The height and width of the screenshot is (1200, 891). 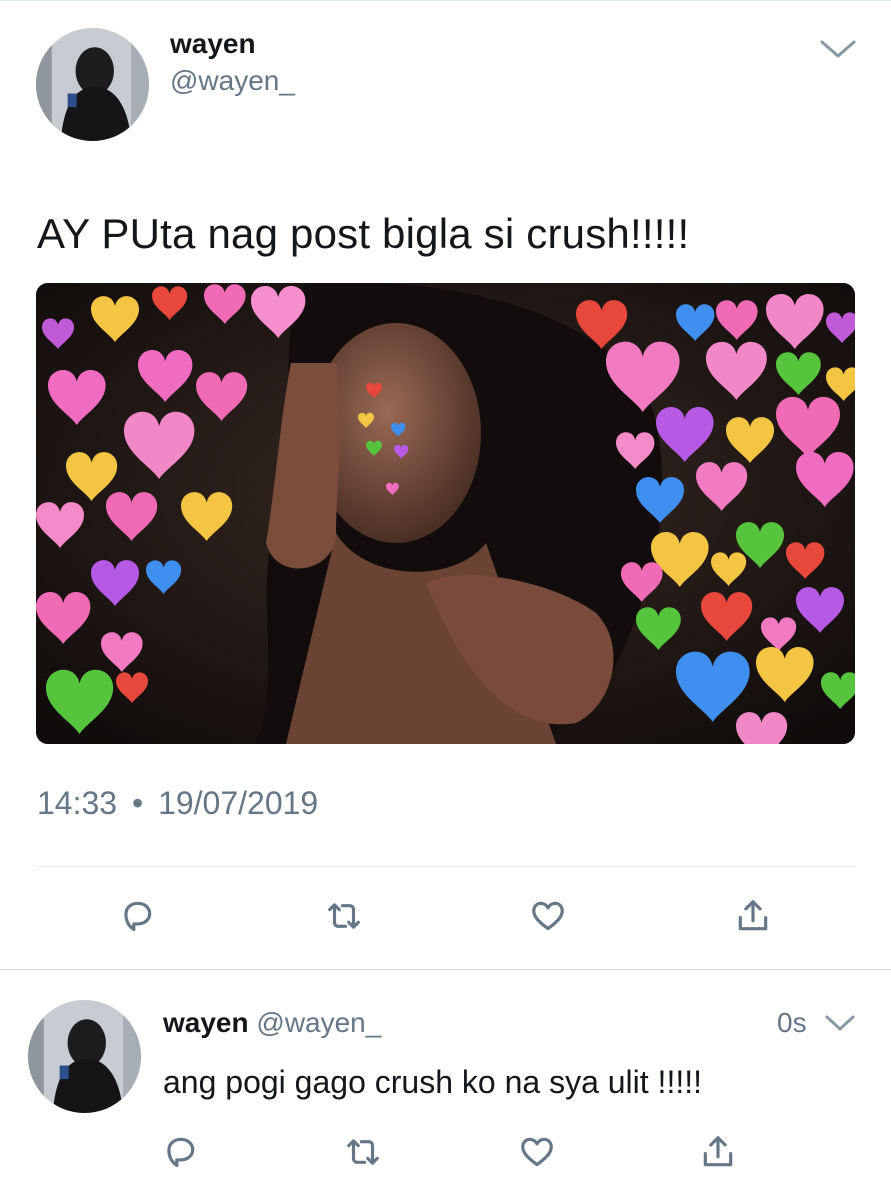 What do you see at coordinates (77, 803) in the screenshot?
I see `tweet-time: 14:33` at bounding box center [77, 803].